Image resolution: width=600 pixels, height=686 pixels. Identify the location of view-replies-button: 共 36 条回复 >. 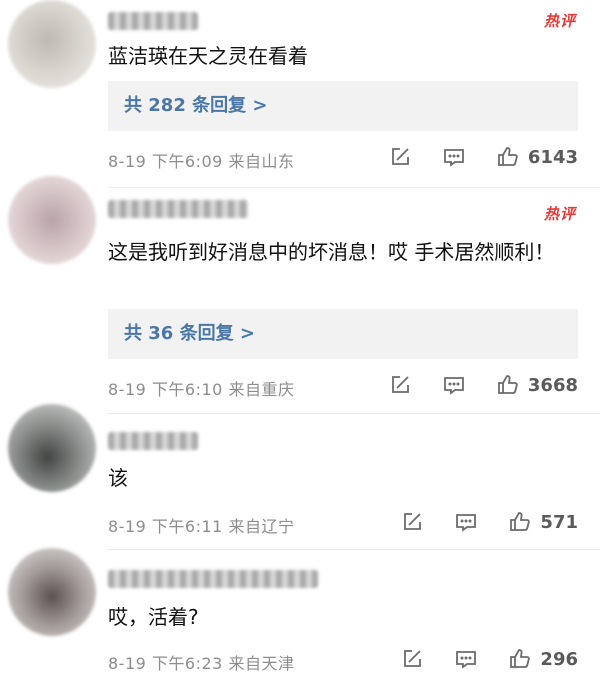
(343, 334).